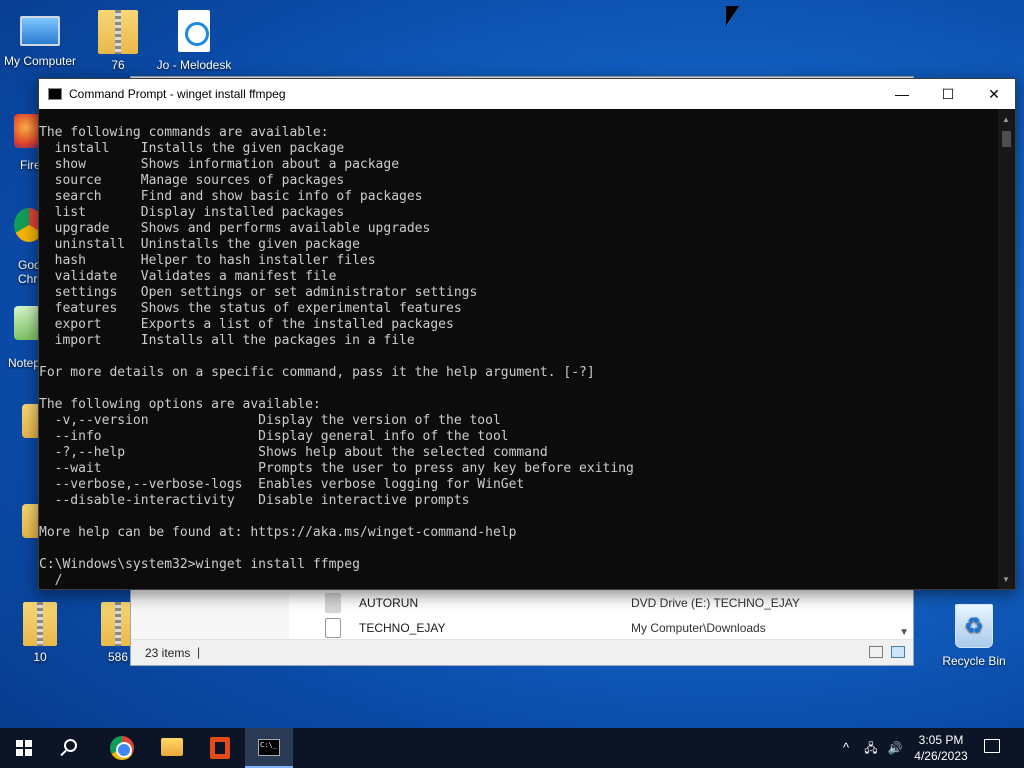 The image size is (1024, 768). What do you see at coordinates (846, 748) in the screenshot?
I see `show-hidden-icons-chevron-icon: ^` at bounding box center [846, 748].